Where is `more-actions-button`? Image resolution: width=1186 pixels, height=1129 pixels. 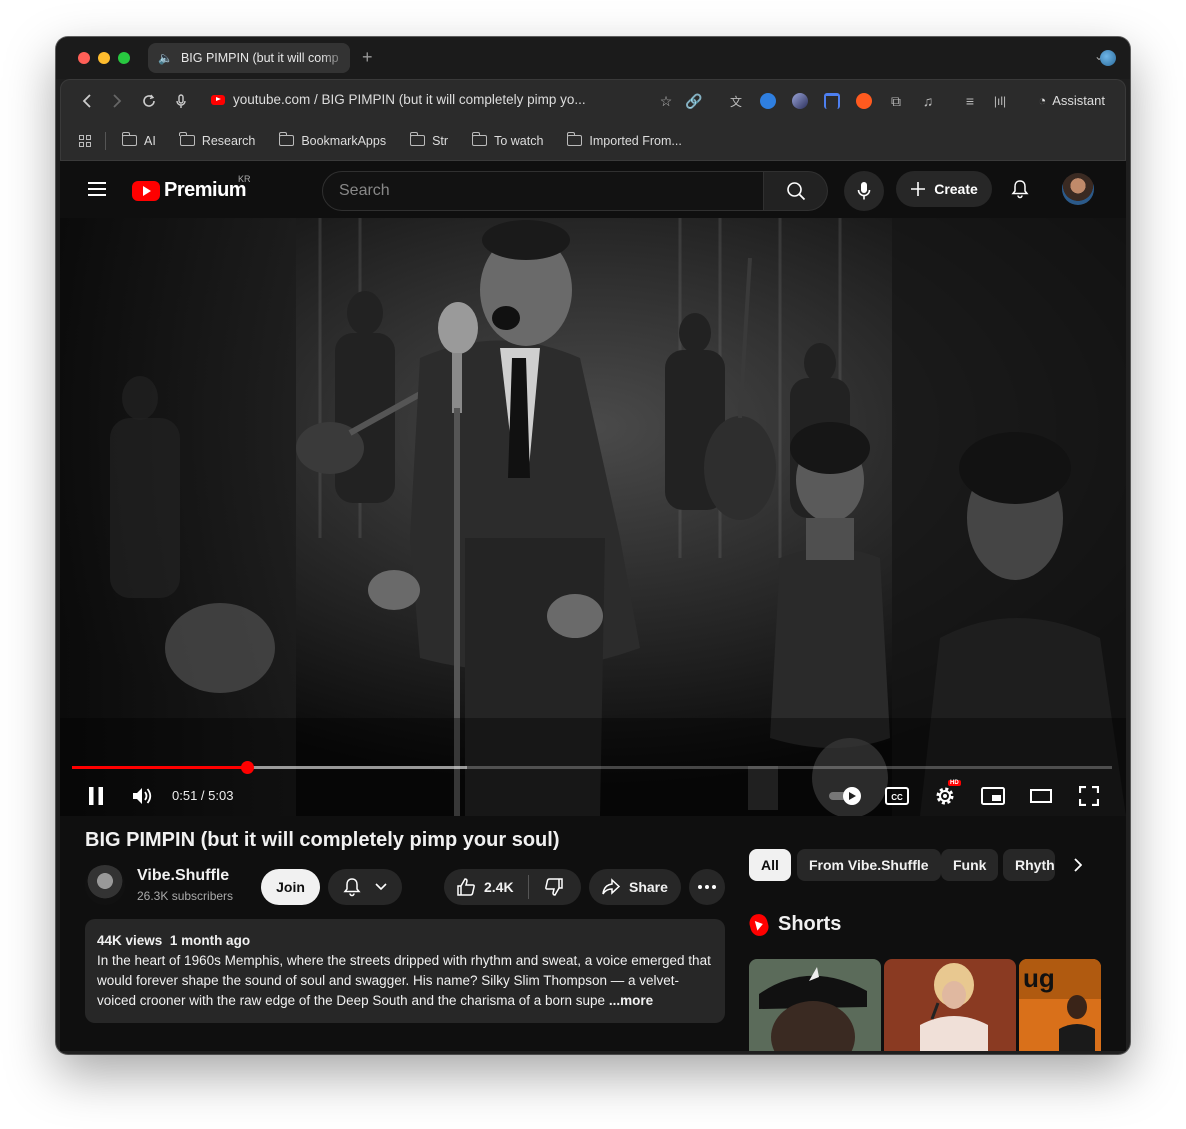
more-actions-button is located at coordinates (707, 887).